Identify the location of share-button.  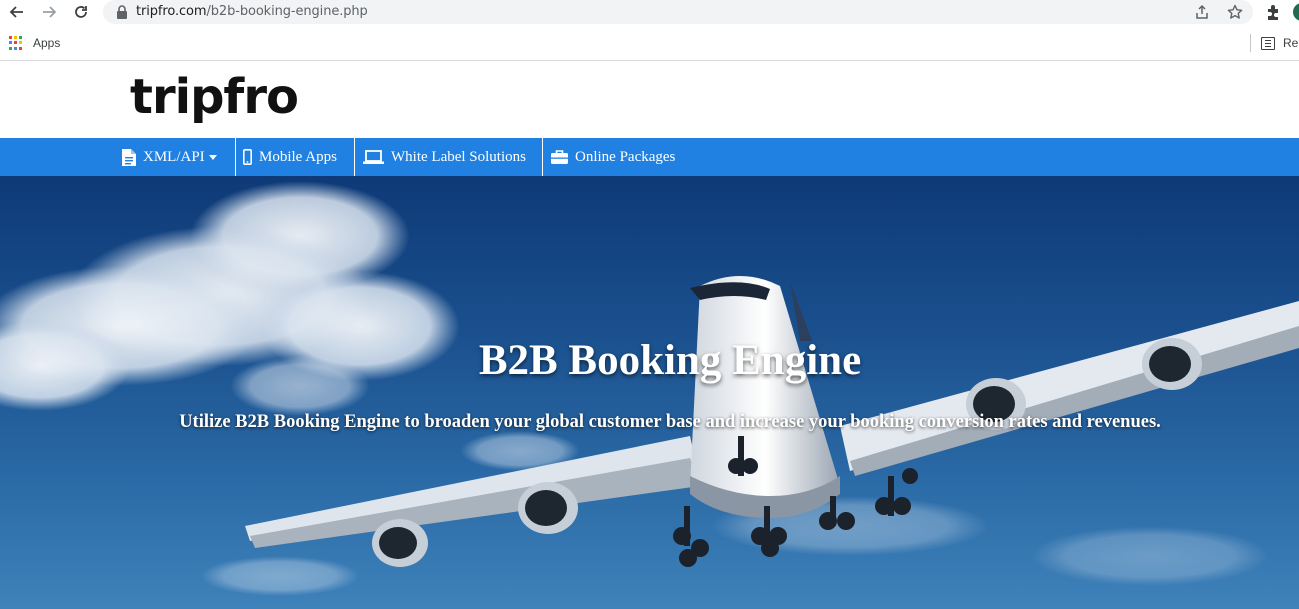
(1202, 12).